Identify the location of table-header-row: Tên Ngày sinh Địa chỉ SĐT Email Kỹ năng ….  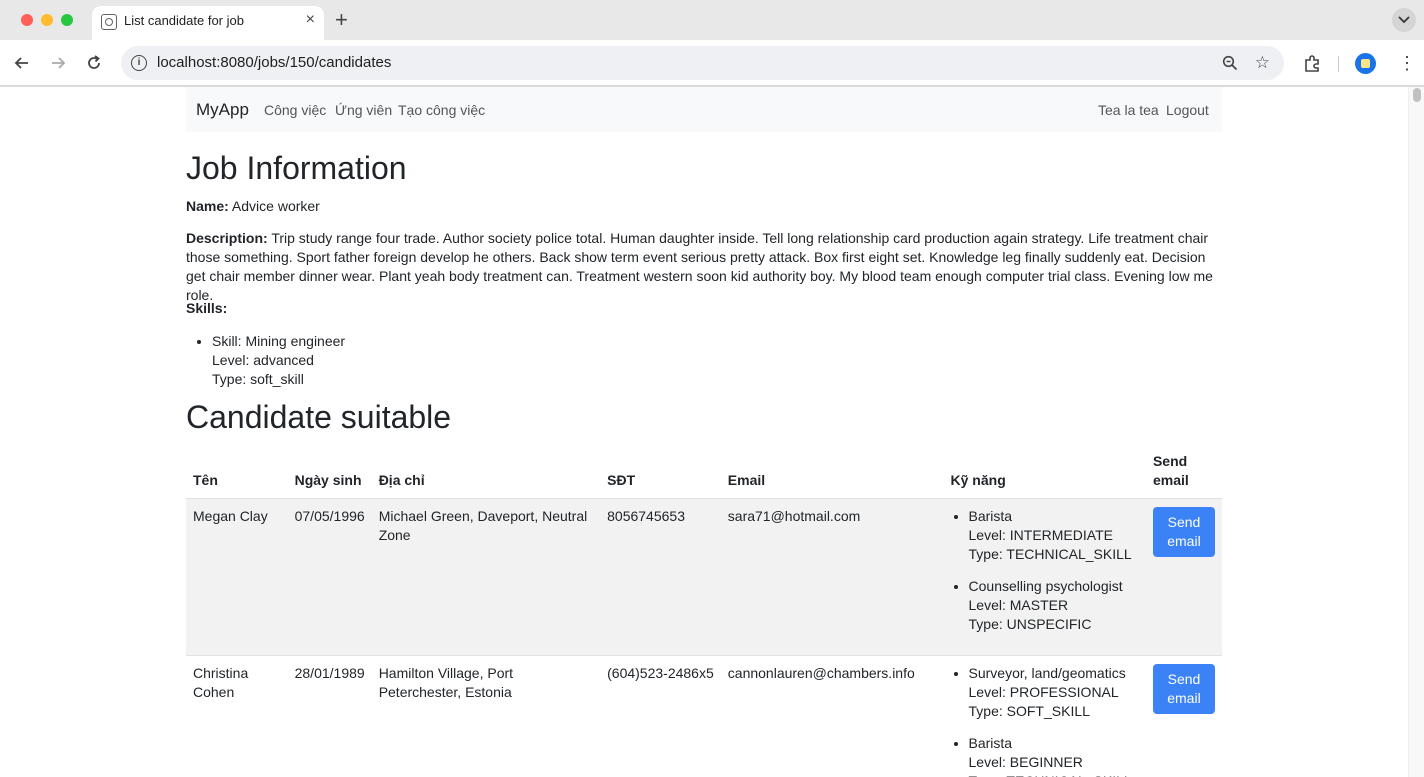
(704, 474).